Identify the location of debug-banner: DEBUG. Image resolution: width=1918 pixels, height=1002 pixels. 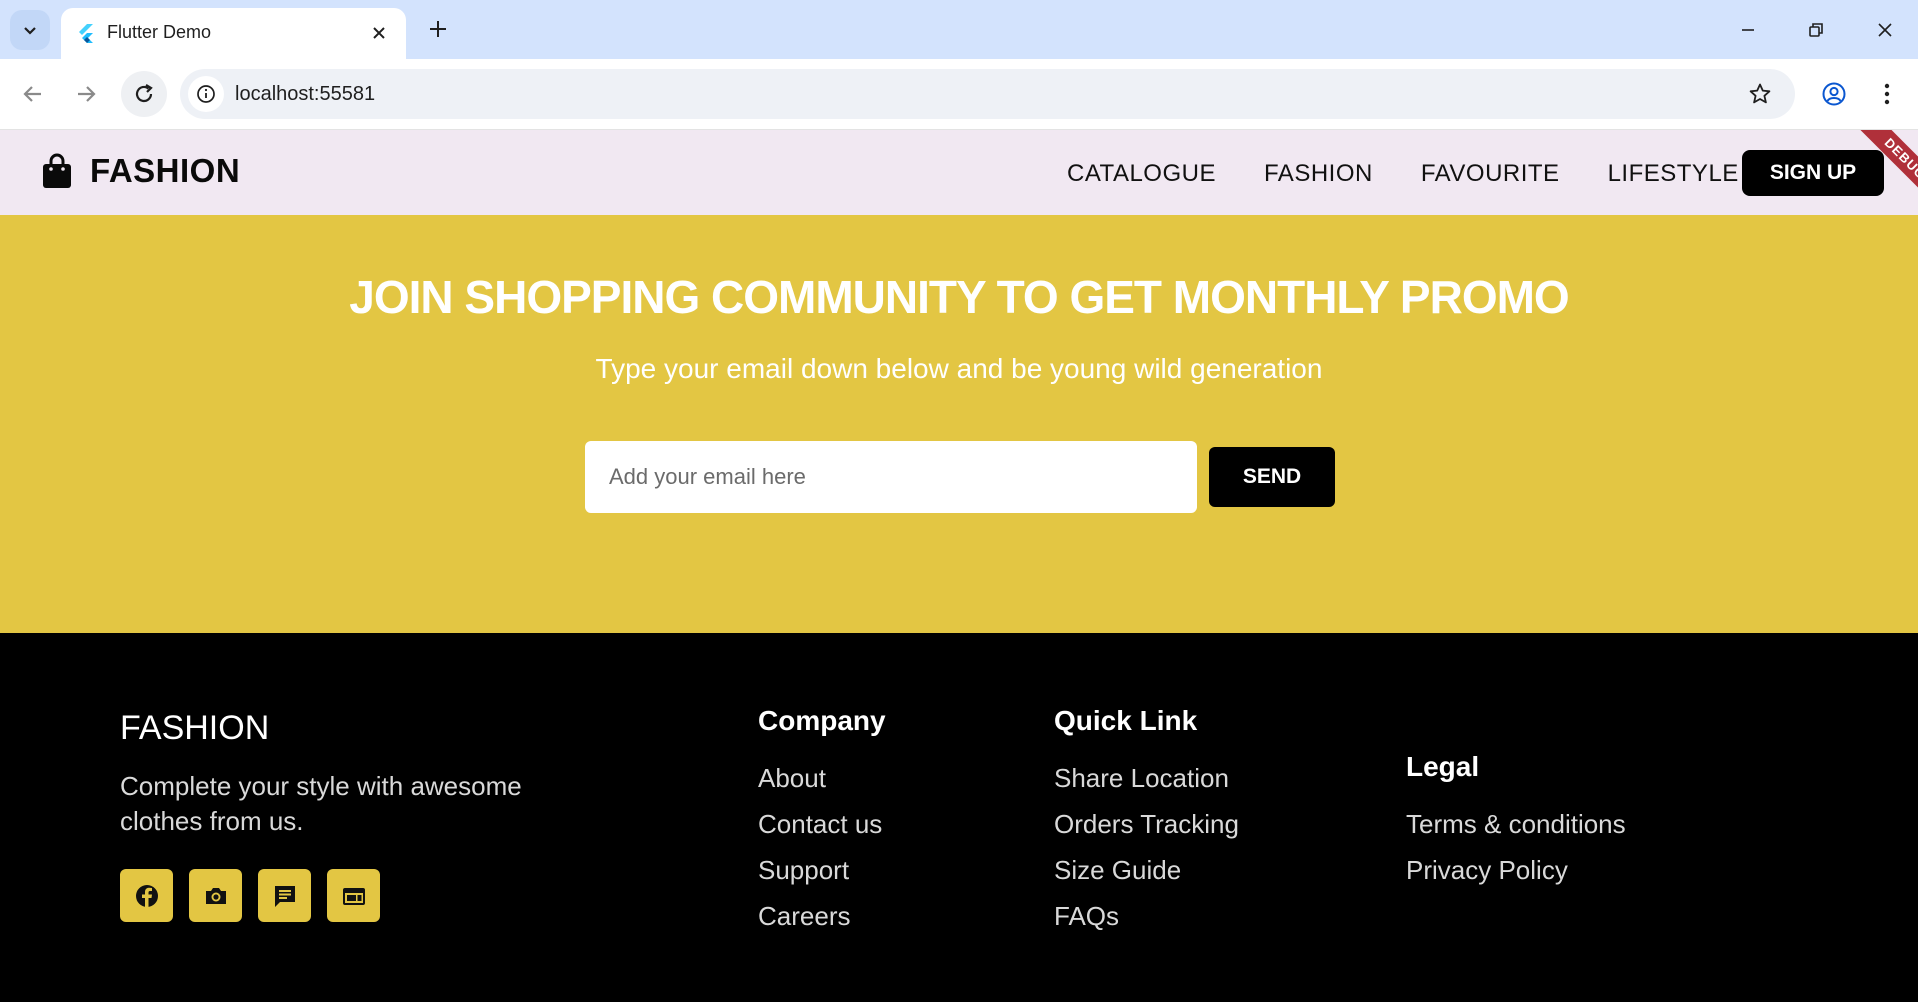
(1884, 171).